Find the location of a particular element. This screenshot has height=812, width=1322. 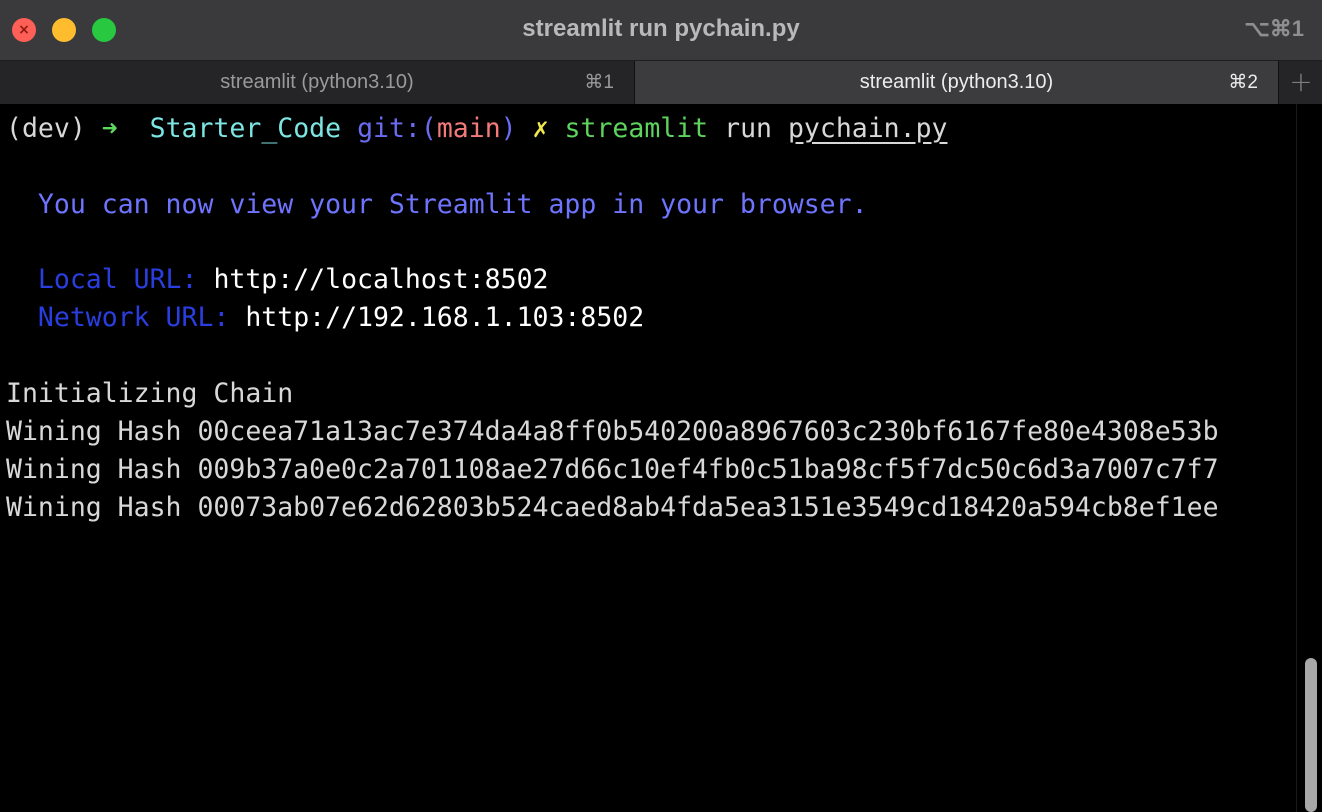

prompt-git-suffix: ) is located at coordinates (508, 128).